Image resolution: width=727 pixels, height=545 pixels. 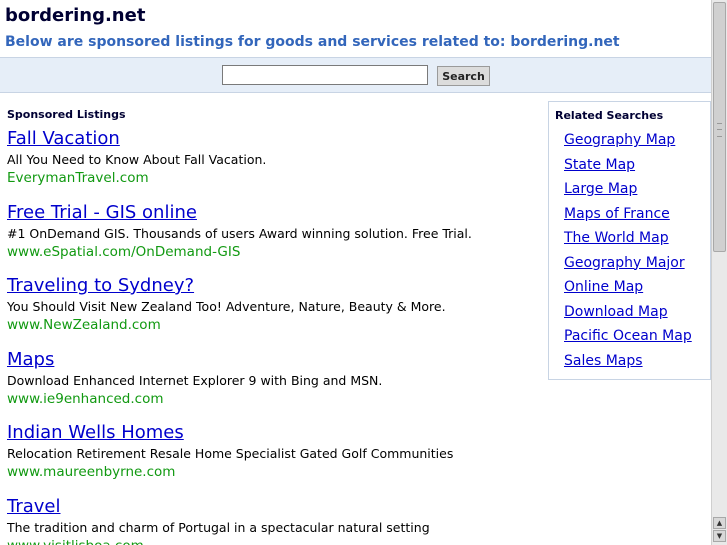 What do you see at coordinates (66, 114) in the screenshot?
I see `sponsored-listings-heading: Sponsored Listings` at bounding box center [66, 114].